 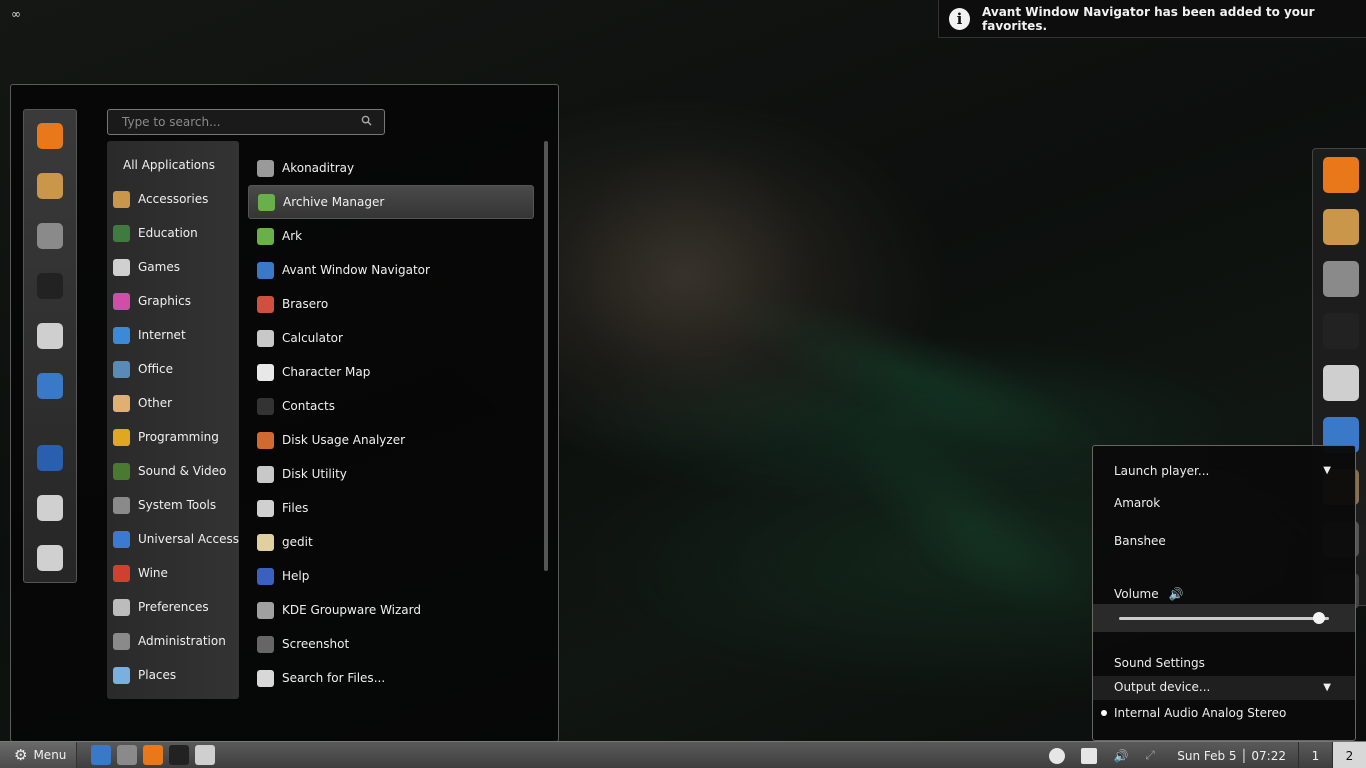 What do you see at coordinates (1136, 594) in the screenshot?
I see `volume-label: Volume` at bounding box center [1136, 594].